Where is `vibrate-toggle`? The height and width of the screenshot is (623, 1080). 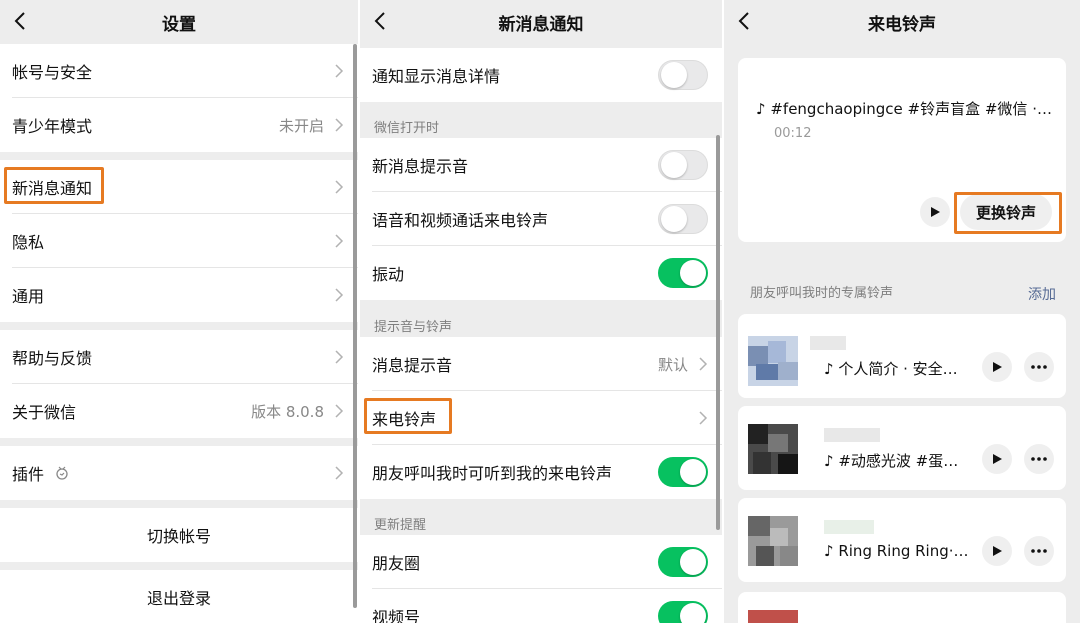 vibrate-toggle is located at coordinates (683, 273).